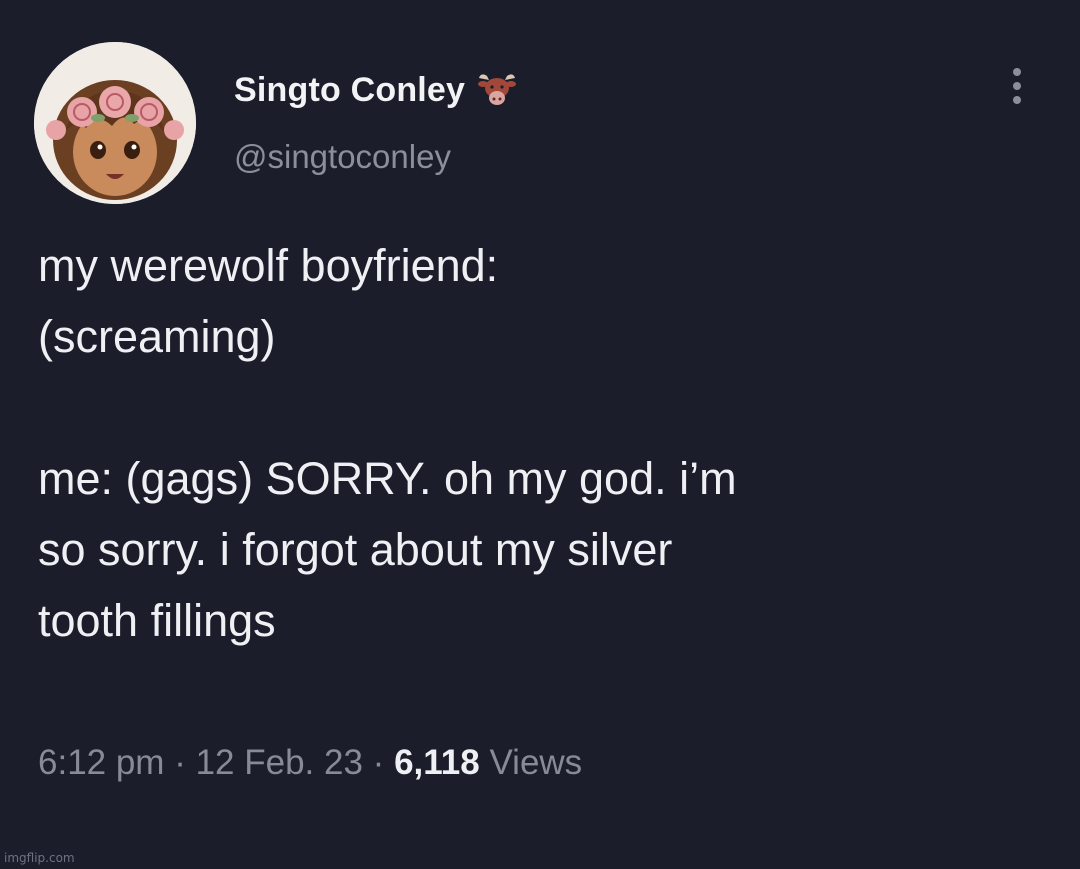 This screenshot has width=1080, height=869. Describe the element at coordinates (497, 90) in the screenshot. I see `bull-head-icon` at that location.